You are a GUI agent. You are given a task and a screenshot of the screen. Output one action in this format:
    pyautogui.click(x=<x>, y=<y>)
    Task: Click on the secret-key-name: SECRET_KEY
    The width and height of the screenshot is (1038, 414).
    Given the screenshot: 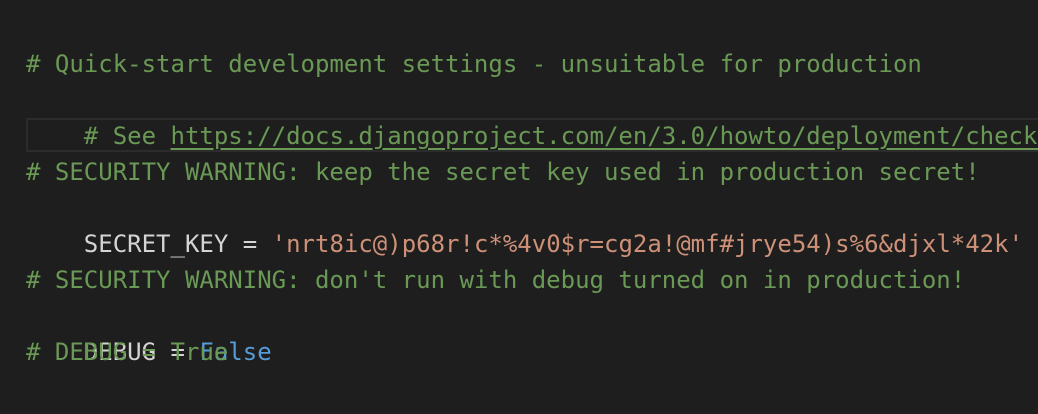 What is the action you would take?
    pyautogui.click(x=156, y=244)
    